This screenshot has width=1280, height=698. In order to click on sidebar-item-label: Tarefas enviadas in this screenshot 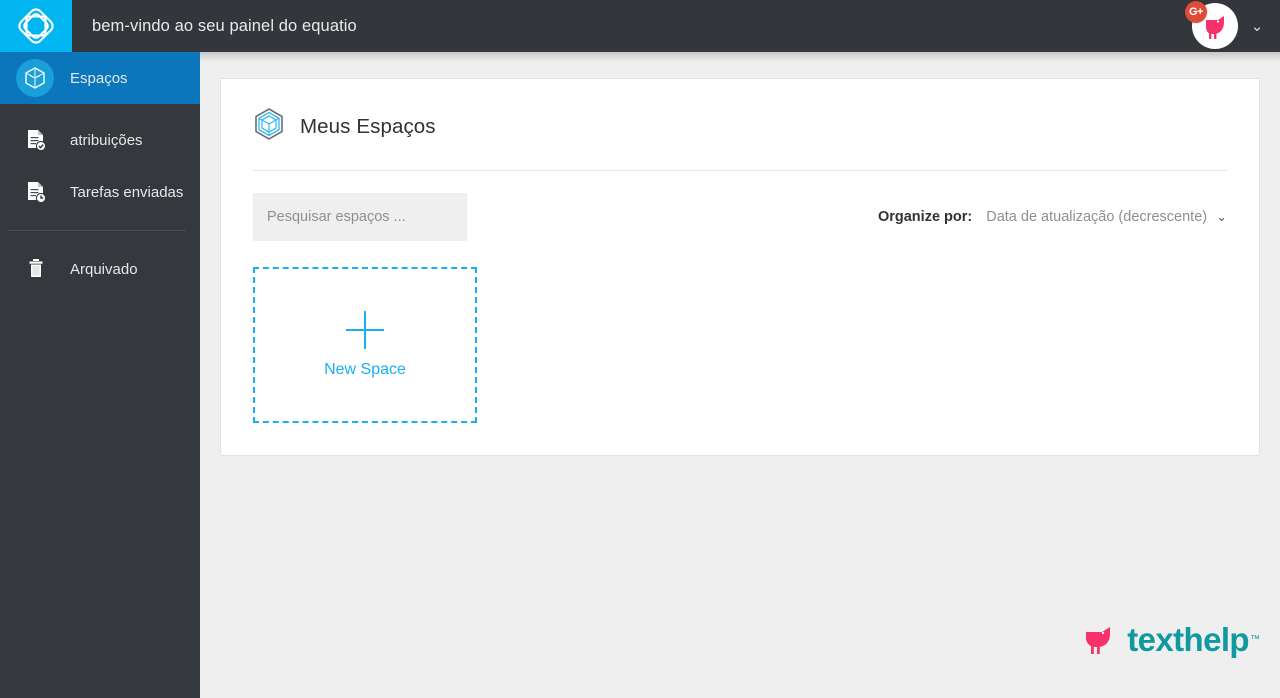, I will do `click(127, 192)`.